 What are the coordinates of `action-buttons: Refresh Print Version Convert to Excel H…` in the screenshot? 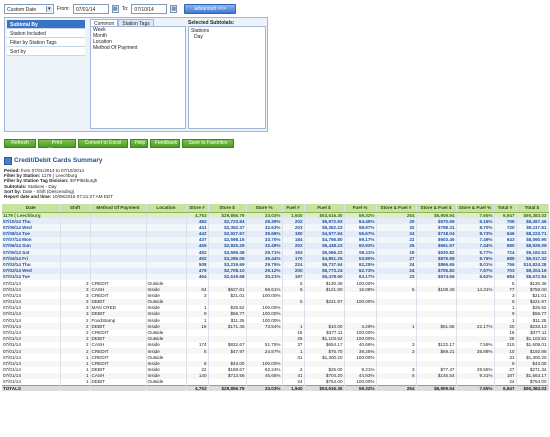 It's located at (119, 146).